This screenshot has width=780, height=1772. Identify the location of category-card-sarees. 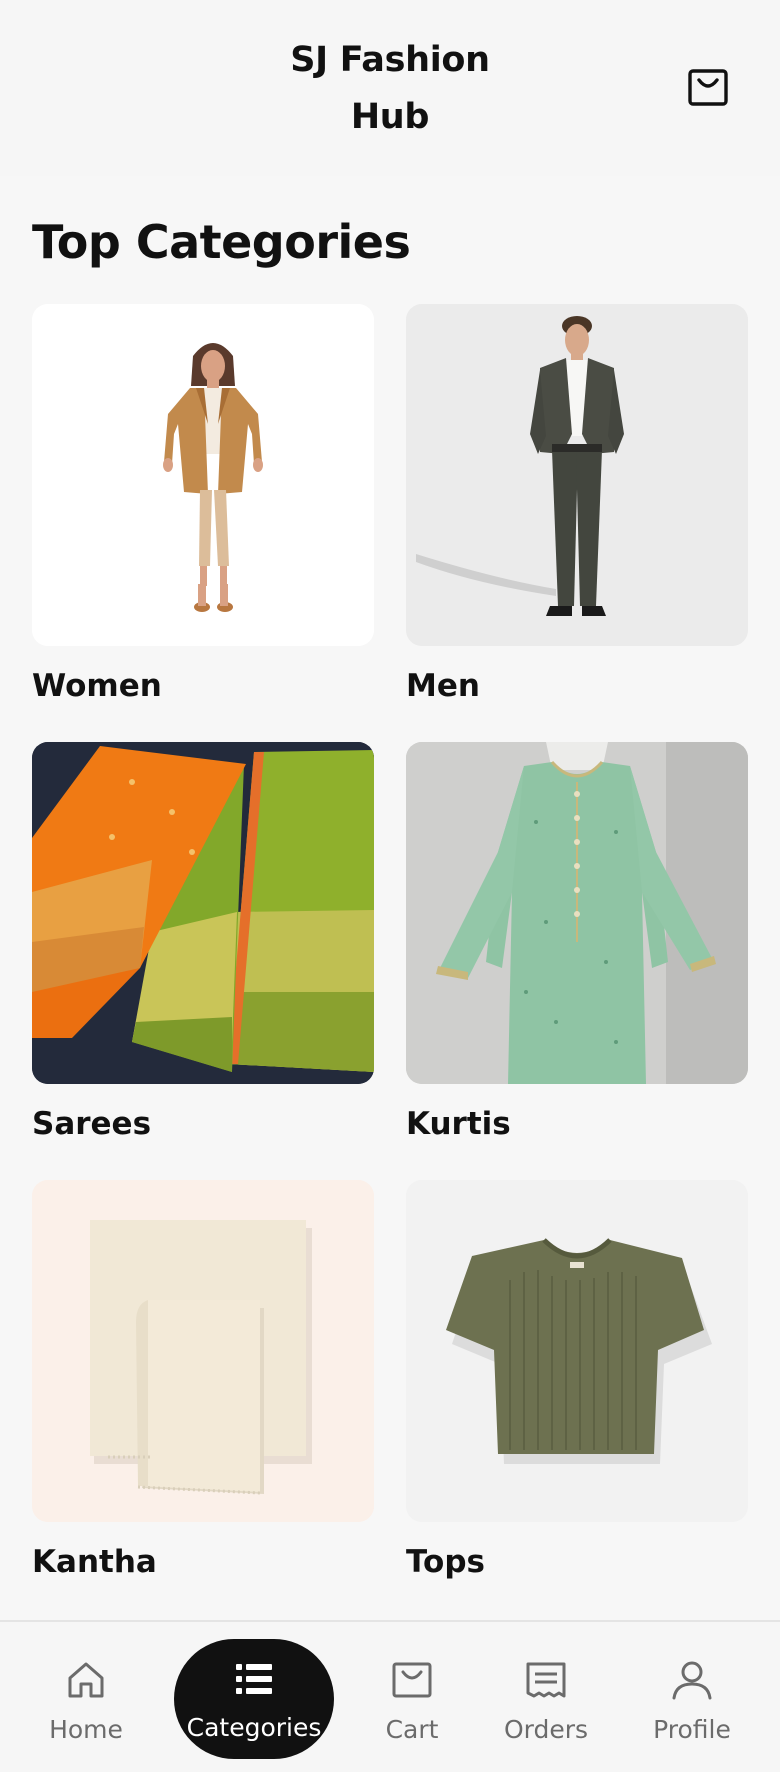
(203, 913).